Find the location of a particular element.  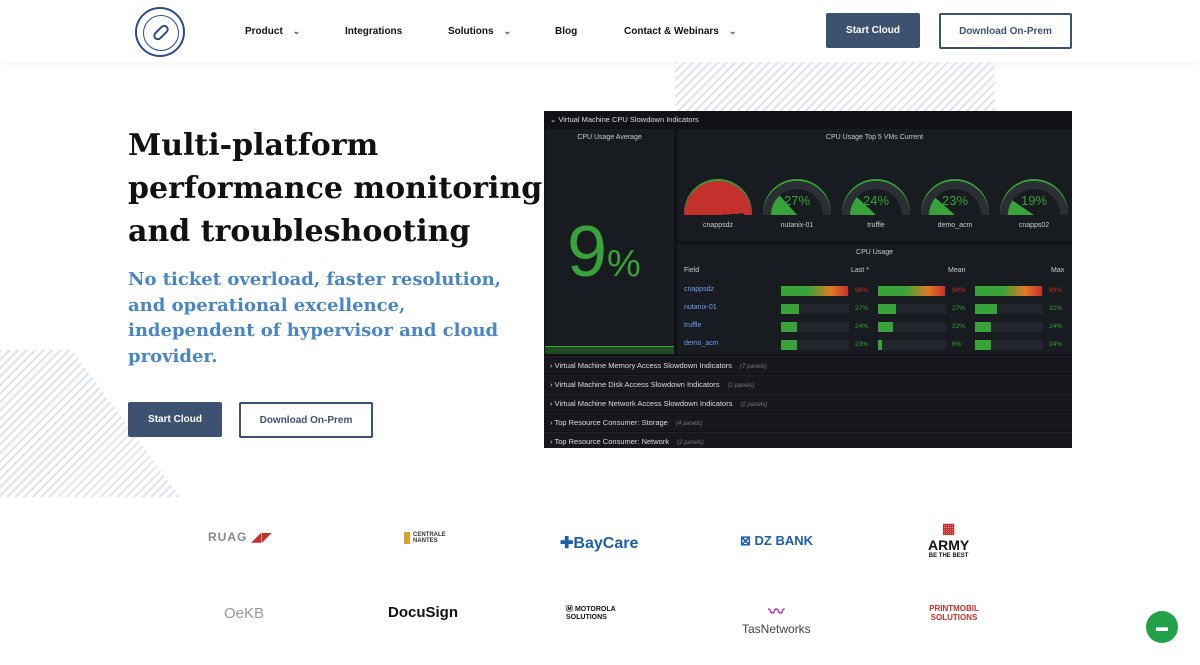

bar-value: 22% is located at coordinates (959, 326).